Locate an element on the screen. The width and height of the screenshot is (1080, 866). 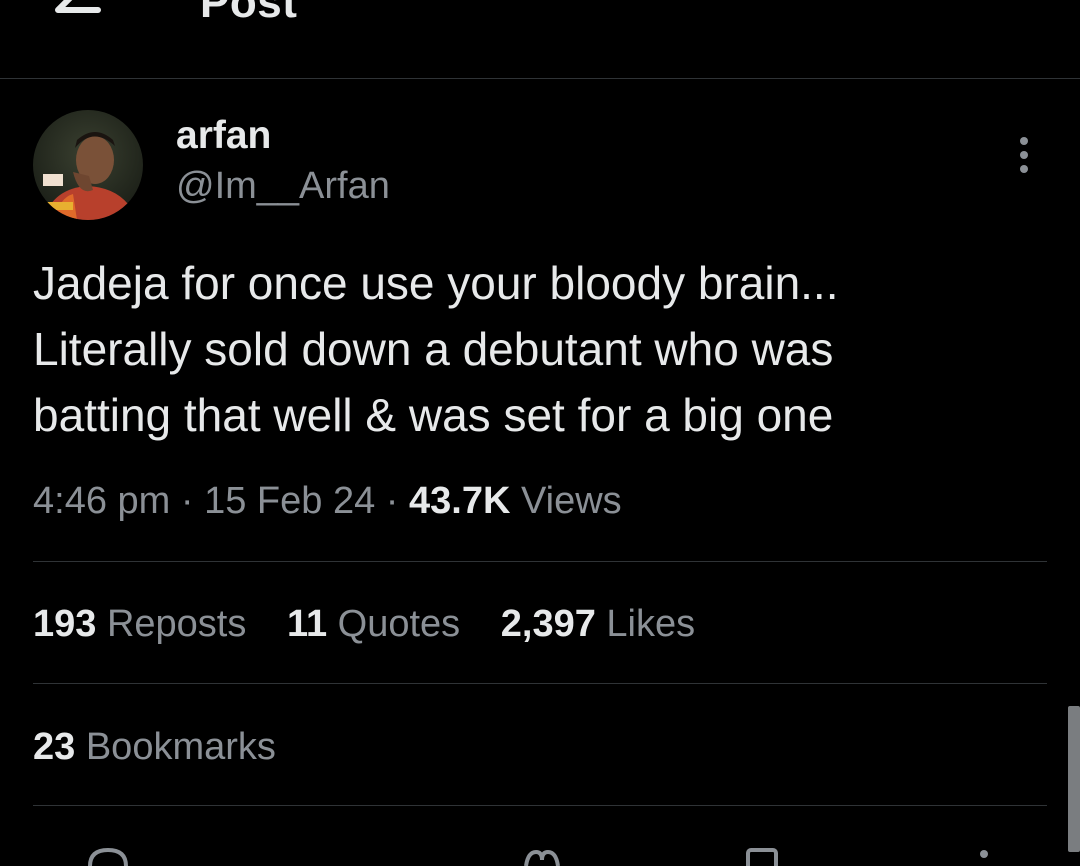
quotes-label: Quotes is located at coordinates (394, 624).